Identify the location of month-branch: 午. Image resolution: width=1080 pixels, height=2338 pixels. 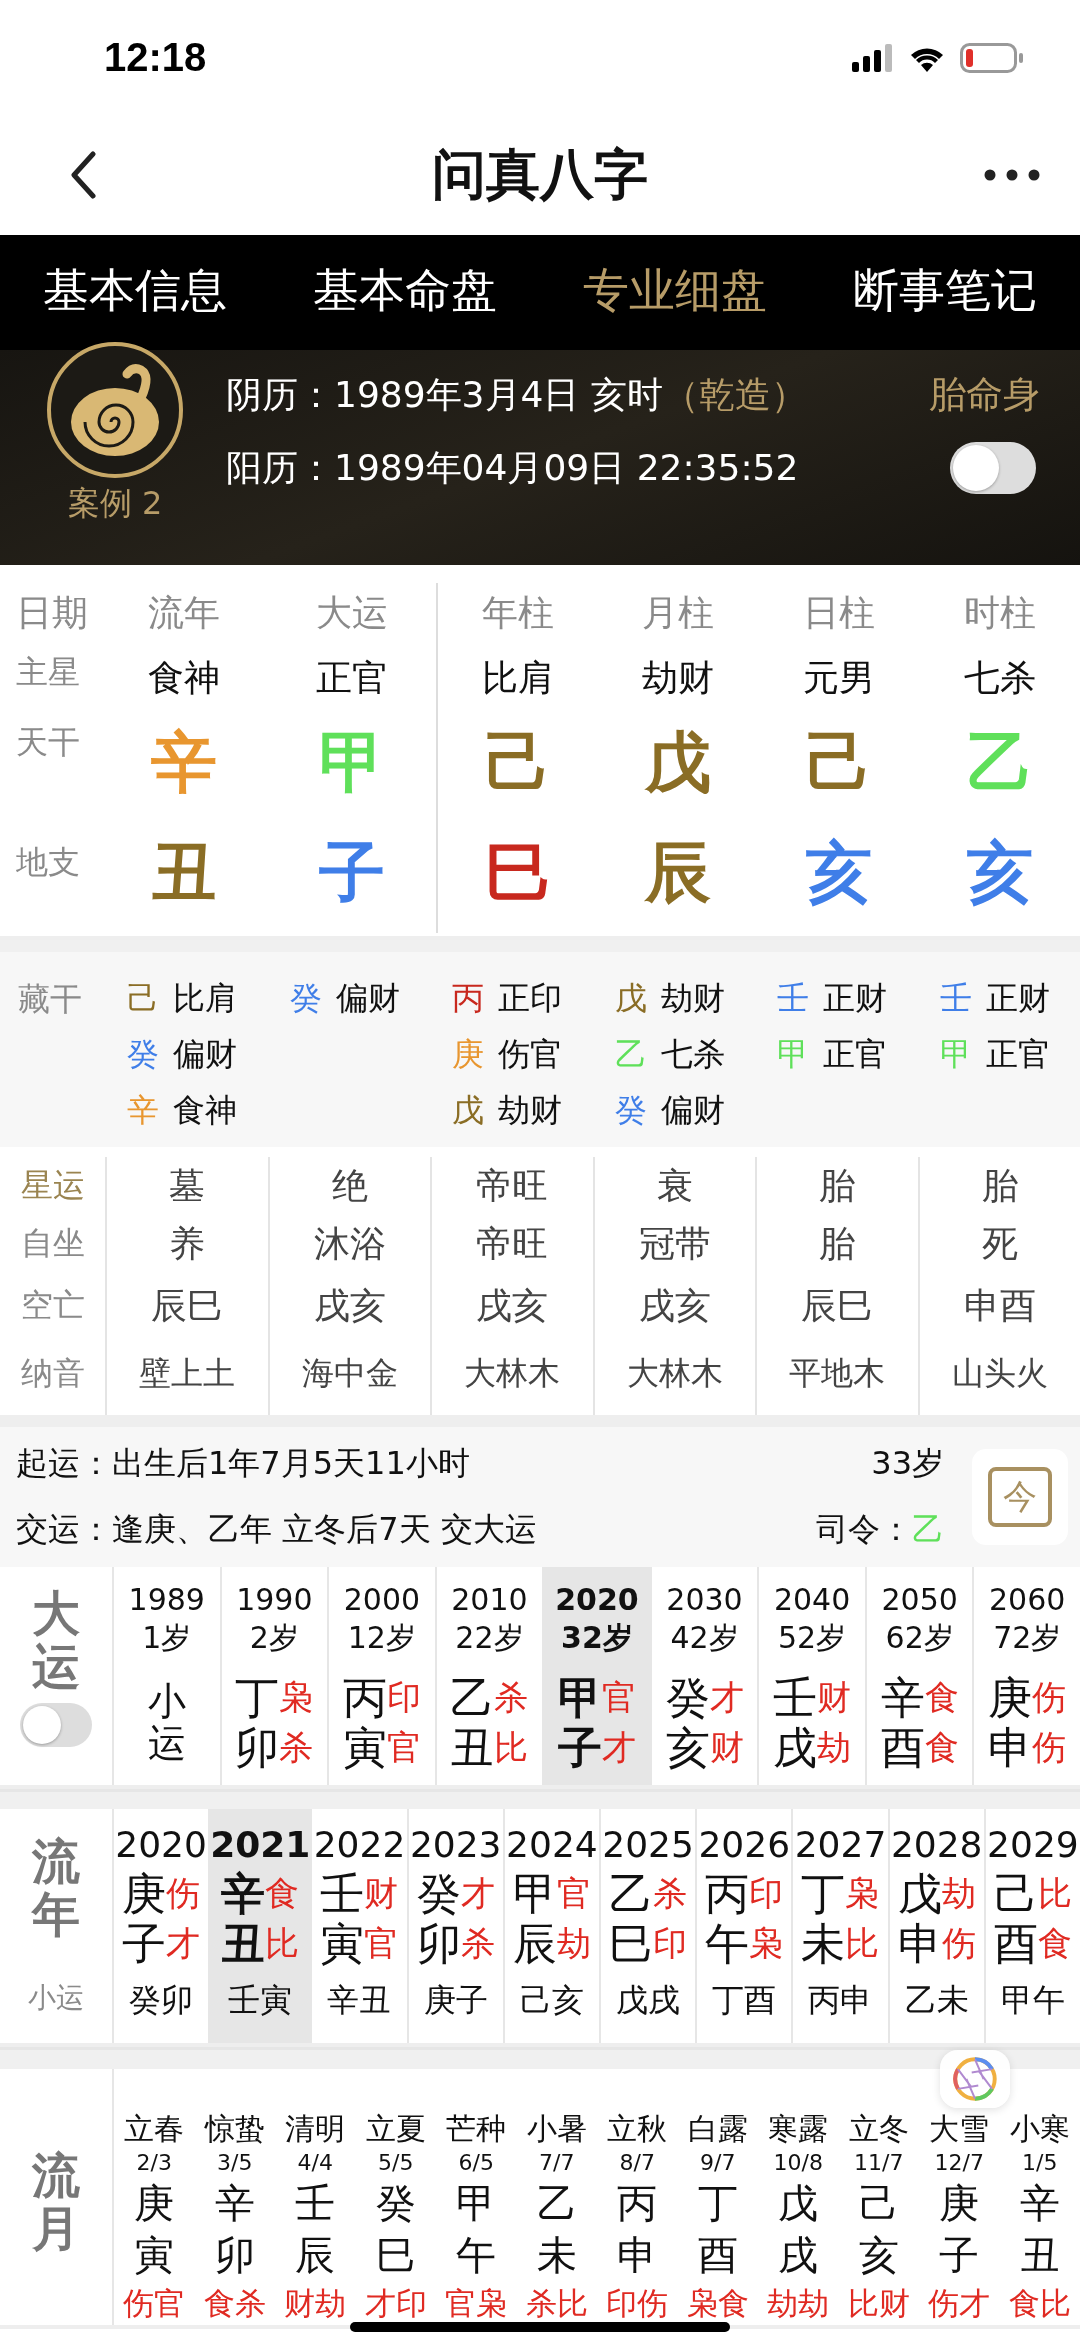
(476, 2255).